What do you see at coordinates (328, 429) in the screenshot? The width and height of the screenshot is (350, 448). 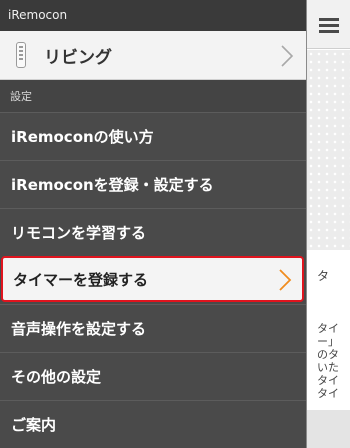 I see `main-footer` at bounding box center [328, 429].